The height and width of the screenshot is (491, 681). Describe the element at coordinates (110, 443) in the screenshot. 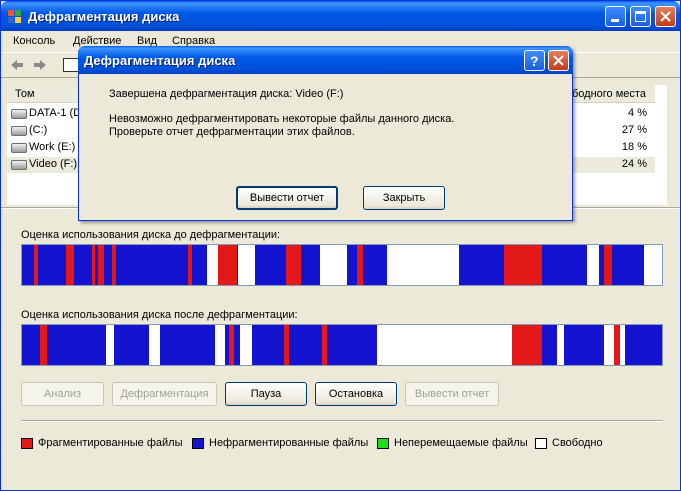

I see `legend-label: Фрагментированные файлы` at that location.